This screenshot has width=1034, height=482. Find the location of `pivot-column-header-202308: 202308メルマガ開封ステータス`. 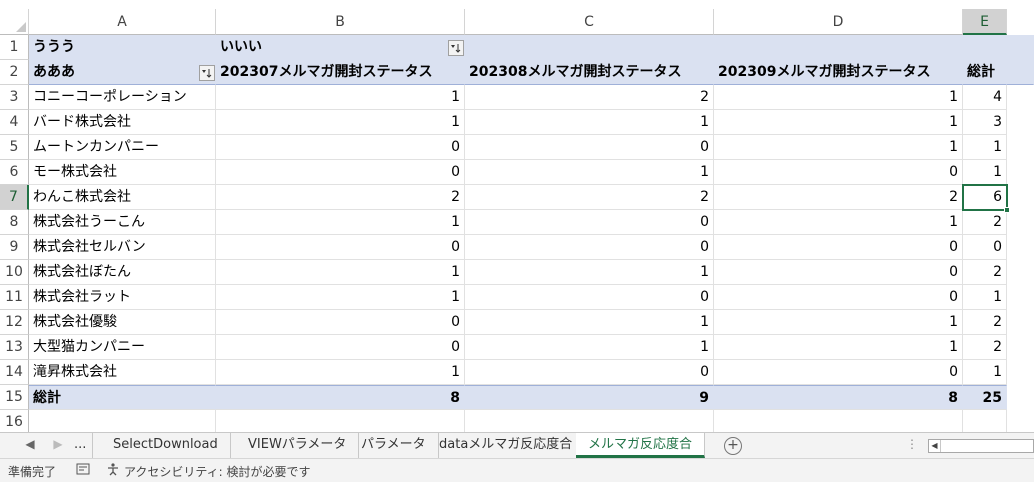

pivot-column-header-202308: 202308メルマガ開封ステータス is located at coordinates (589, 72).